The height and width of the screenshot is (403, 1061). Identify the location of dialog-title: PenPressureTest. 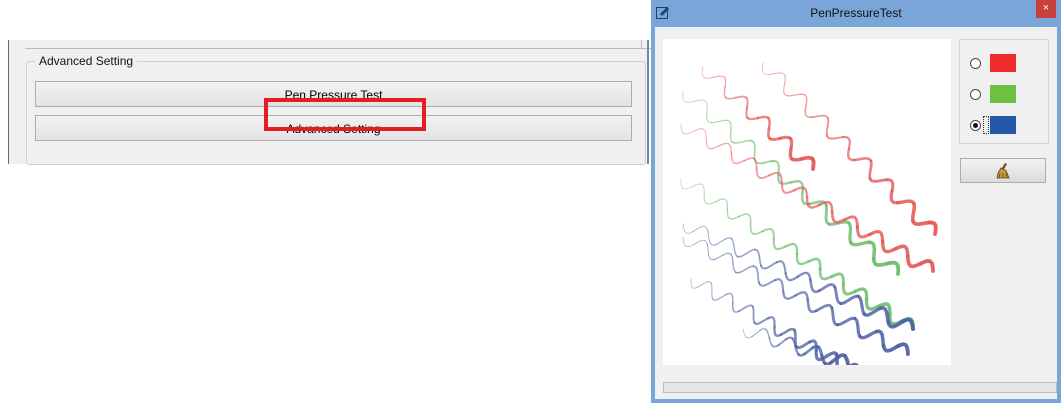
(856, 13).